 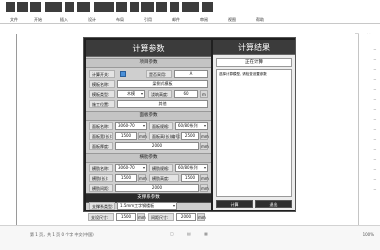 What do you see at coordinates (190, 23) in the screenshot?
I see `ribbon-divider` at bounding box center [190, 23].